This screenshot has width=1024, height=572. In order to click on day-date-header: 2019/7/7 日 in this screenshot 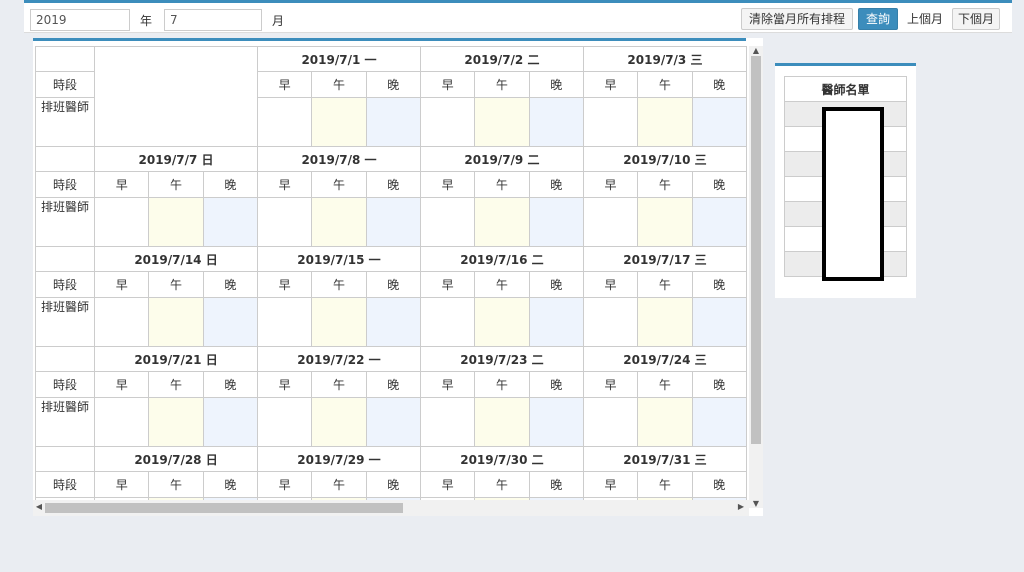, I will do `click(176, 159)`.